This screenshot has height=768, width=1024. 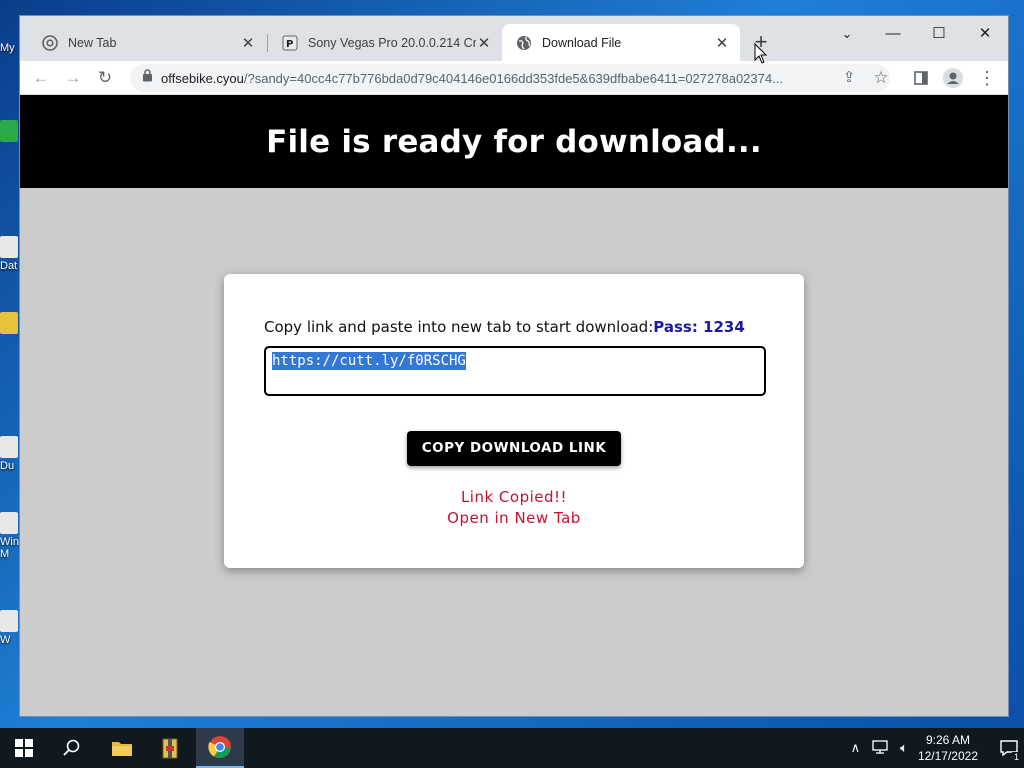 What do you see at coordinates (953, 78) in the screenshot?
I see `profile-avatar` at bounding box center [953, 78].